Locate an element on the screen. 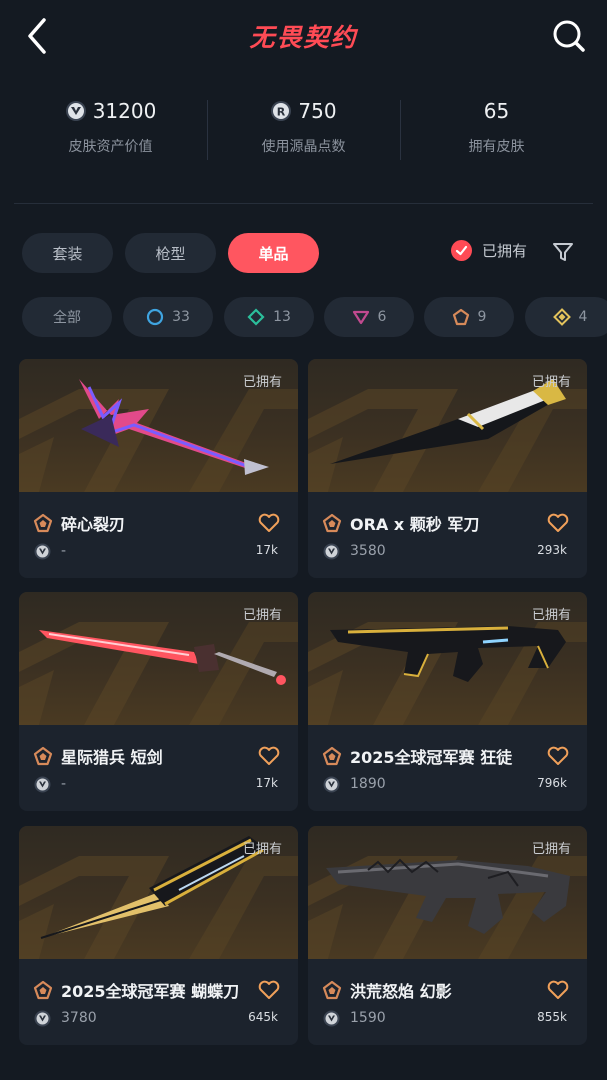  svg-text: R is located at coordinates (281, 112).